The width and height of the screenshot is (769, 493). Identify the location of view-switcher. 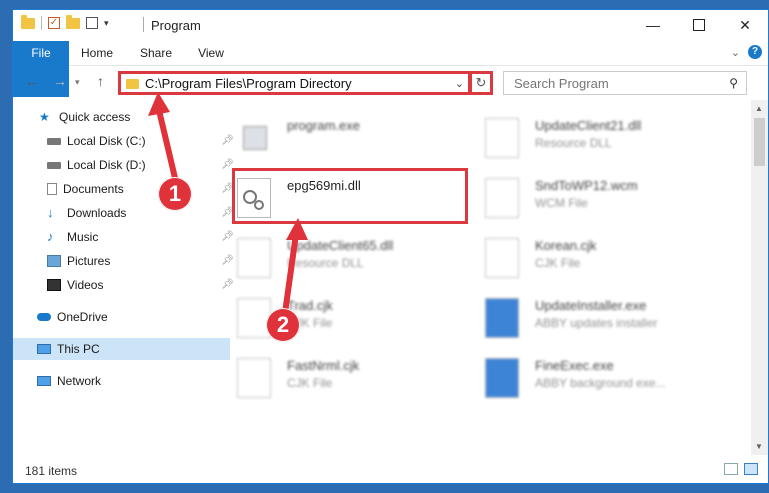
(741, 469).